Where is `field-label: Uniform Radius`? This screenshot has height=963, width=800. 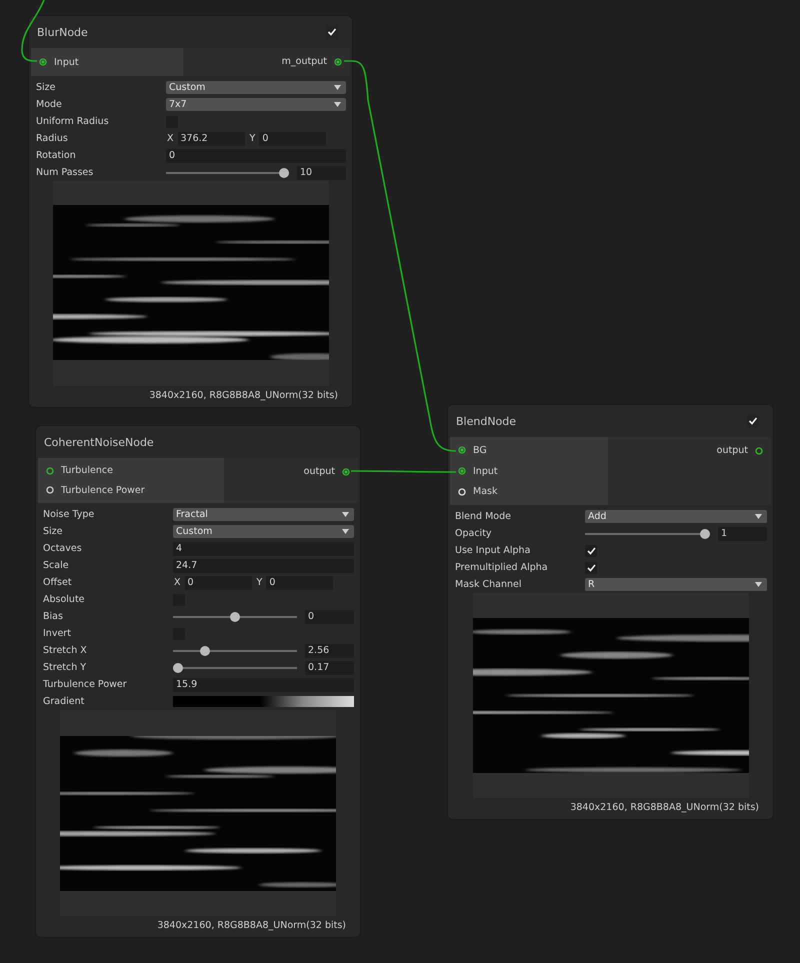 field-label: Uniform Radius is located at coordinates (73, 121).